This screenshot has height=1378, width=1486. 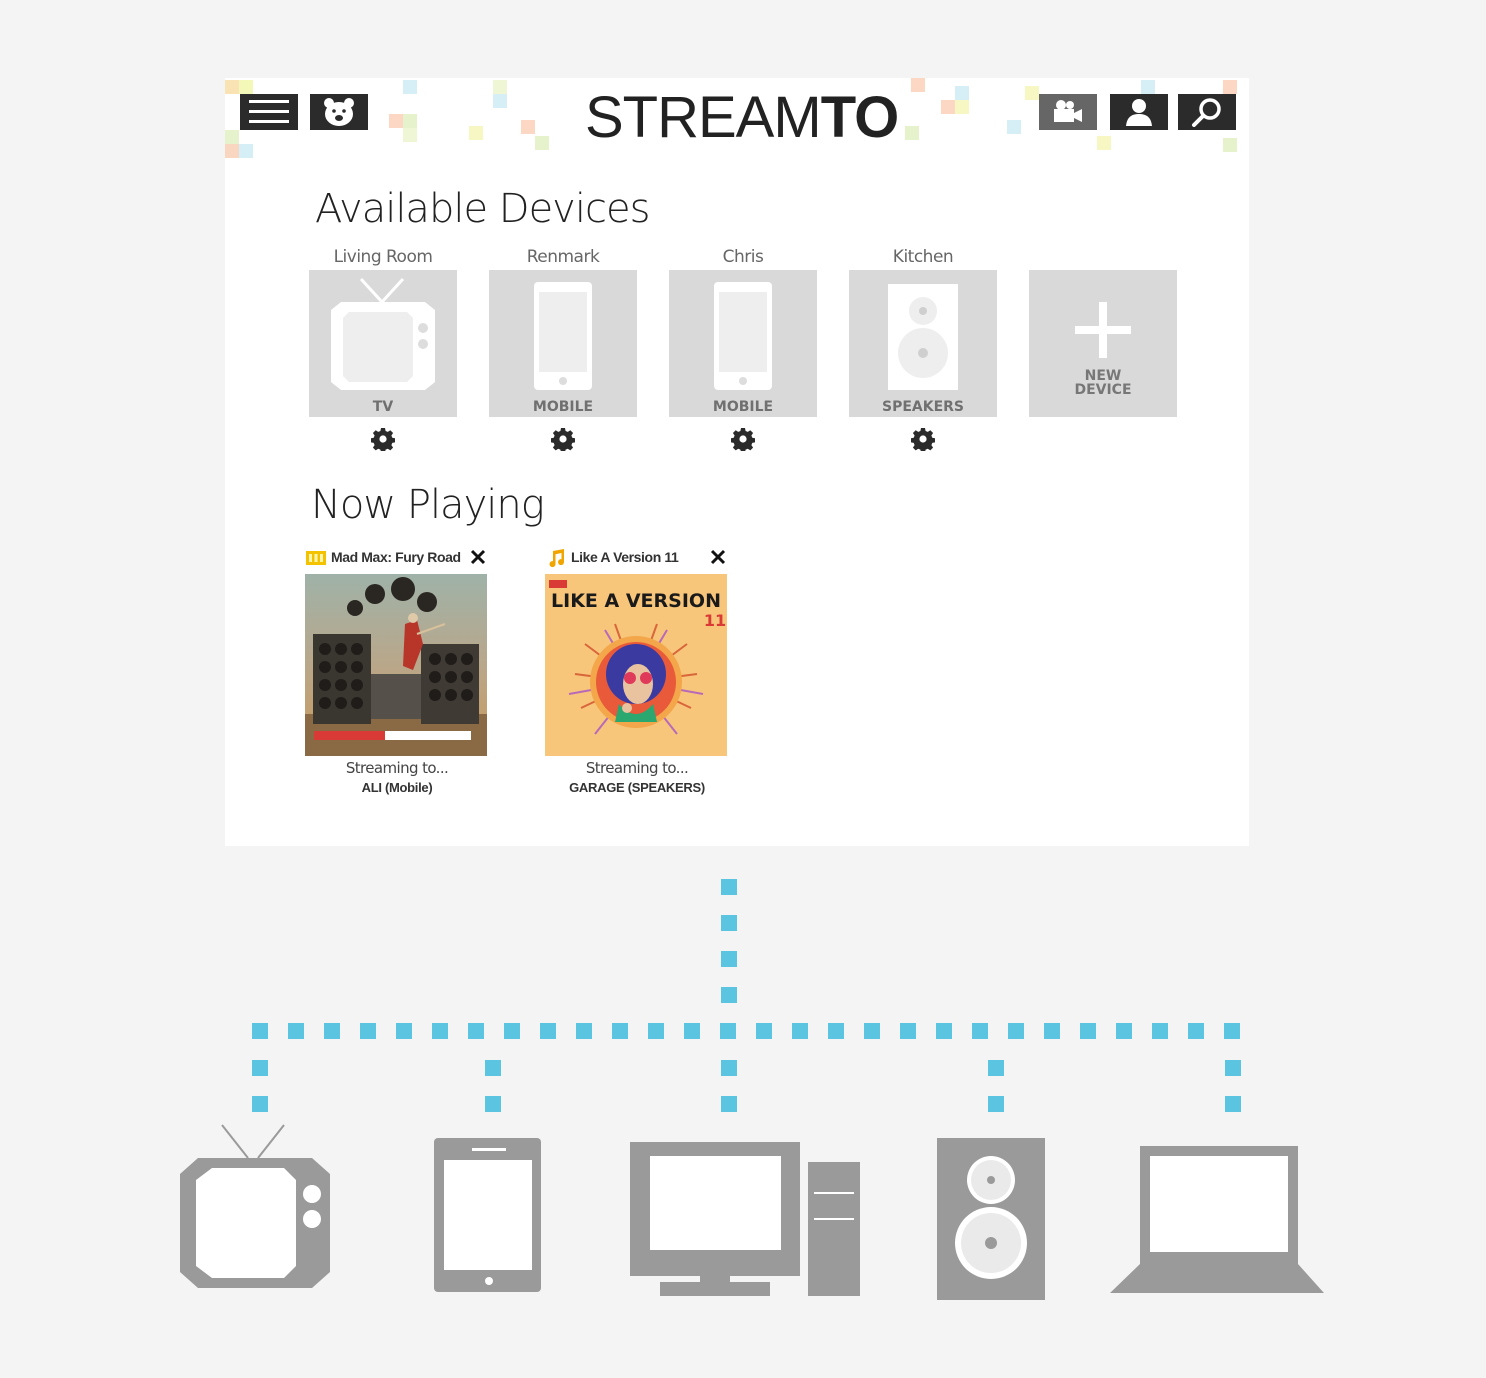 I want to click on now-playing-title-text: Mad Max: Fury Road, so click(x=396, y=557).